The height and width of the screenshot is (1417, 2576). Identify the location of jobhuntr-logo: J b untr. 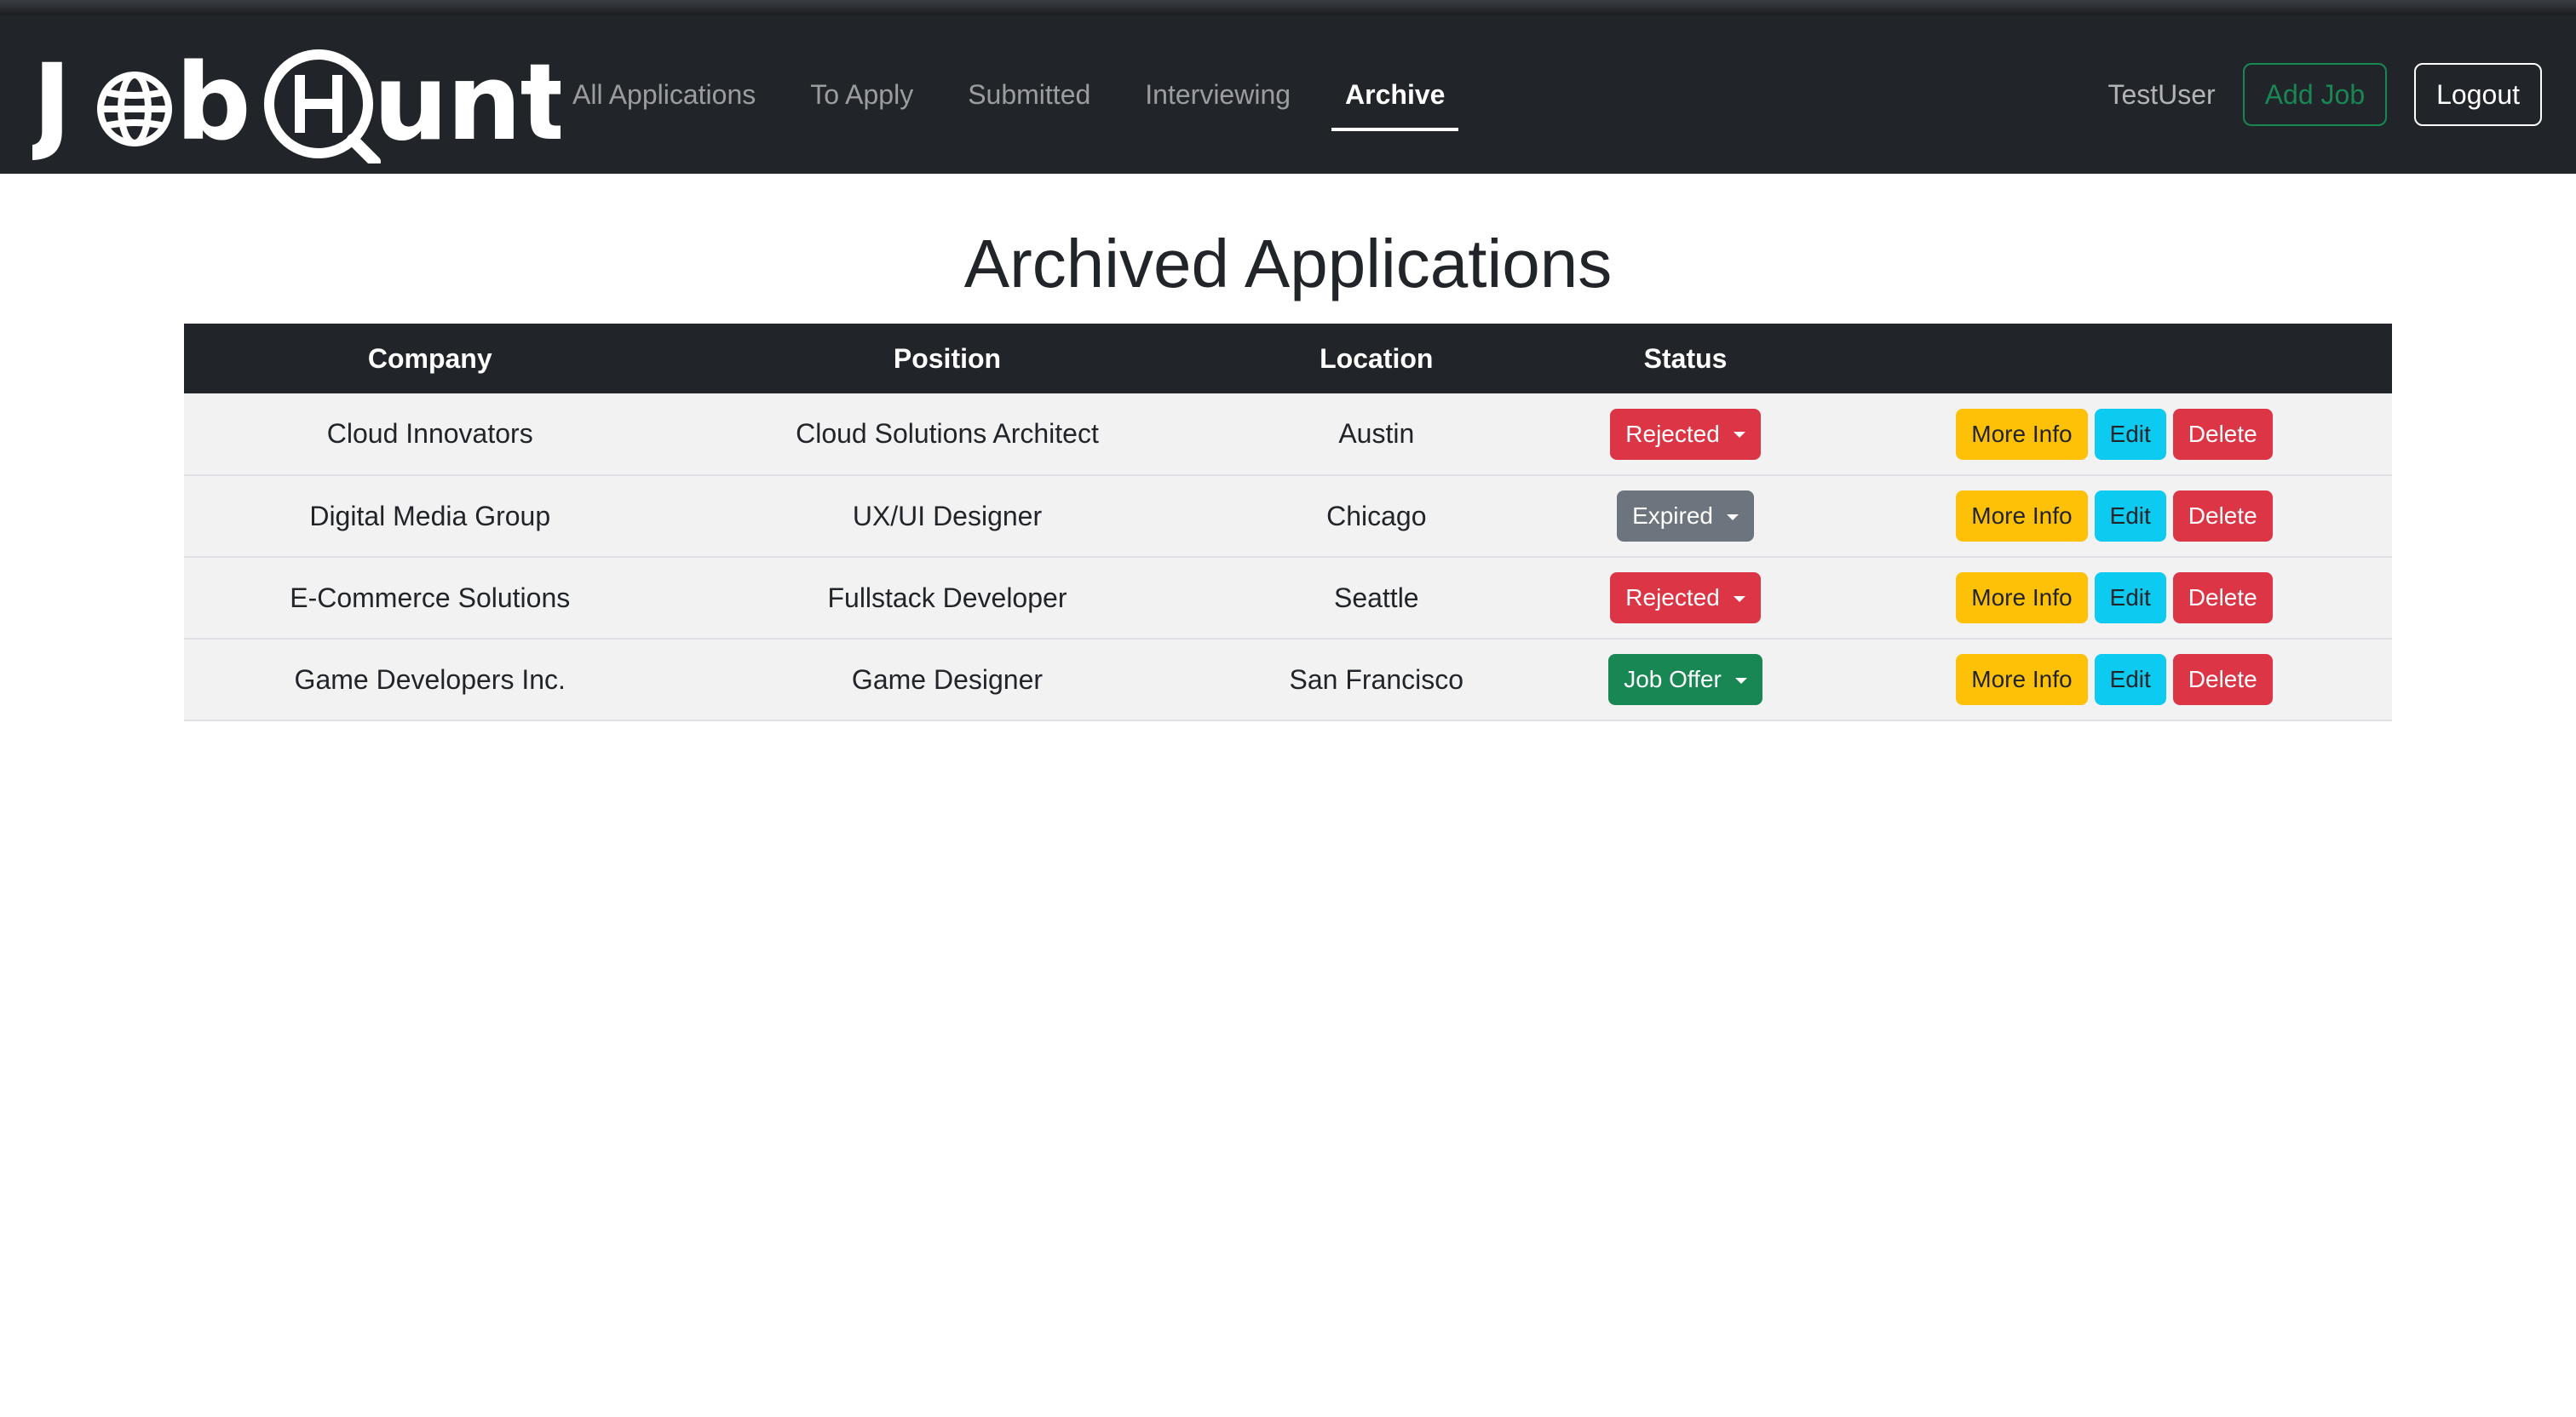
(296, 104).